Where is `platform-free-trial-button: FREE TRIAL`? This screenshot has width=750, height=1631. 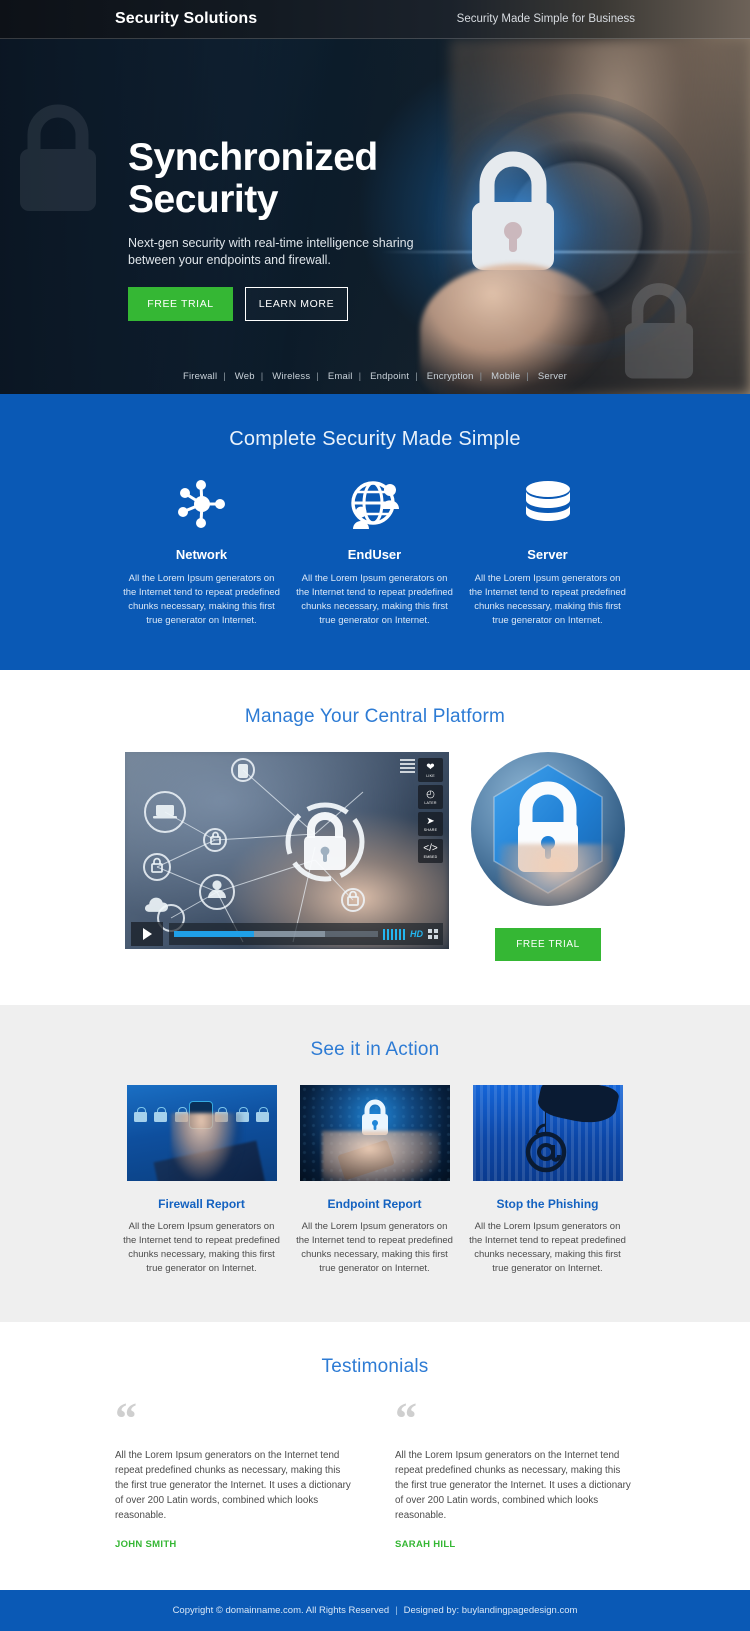
platform-free-trial-button: FREE TRIAL is located at coordinates (548, 944).